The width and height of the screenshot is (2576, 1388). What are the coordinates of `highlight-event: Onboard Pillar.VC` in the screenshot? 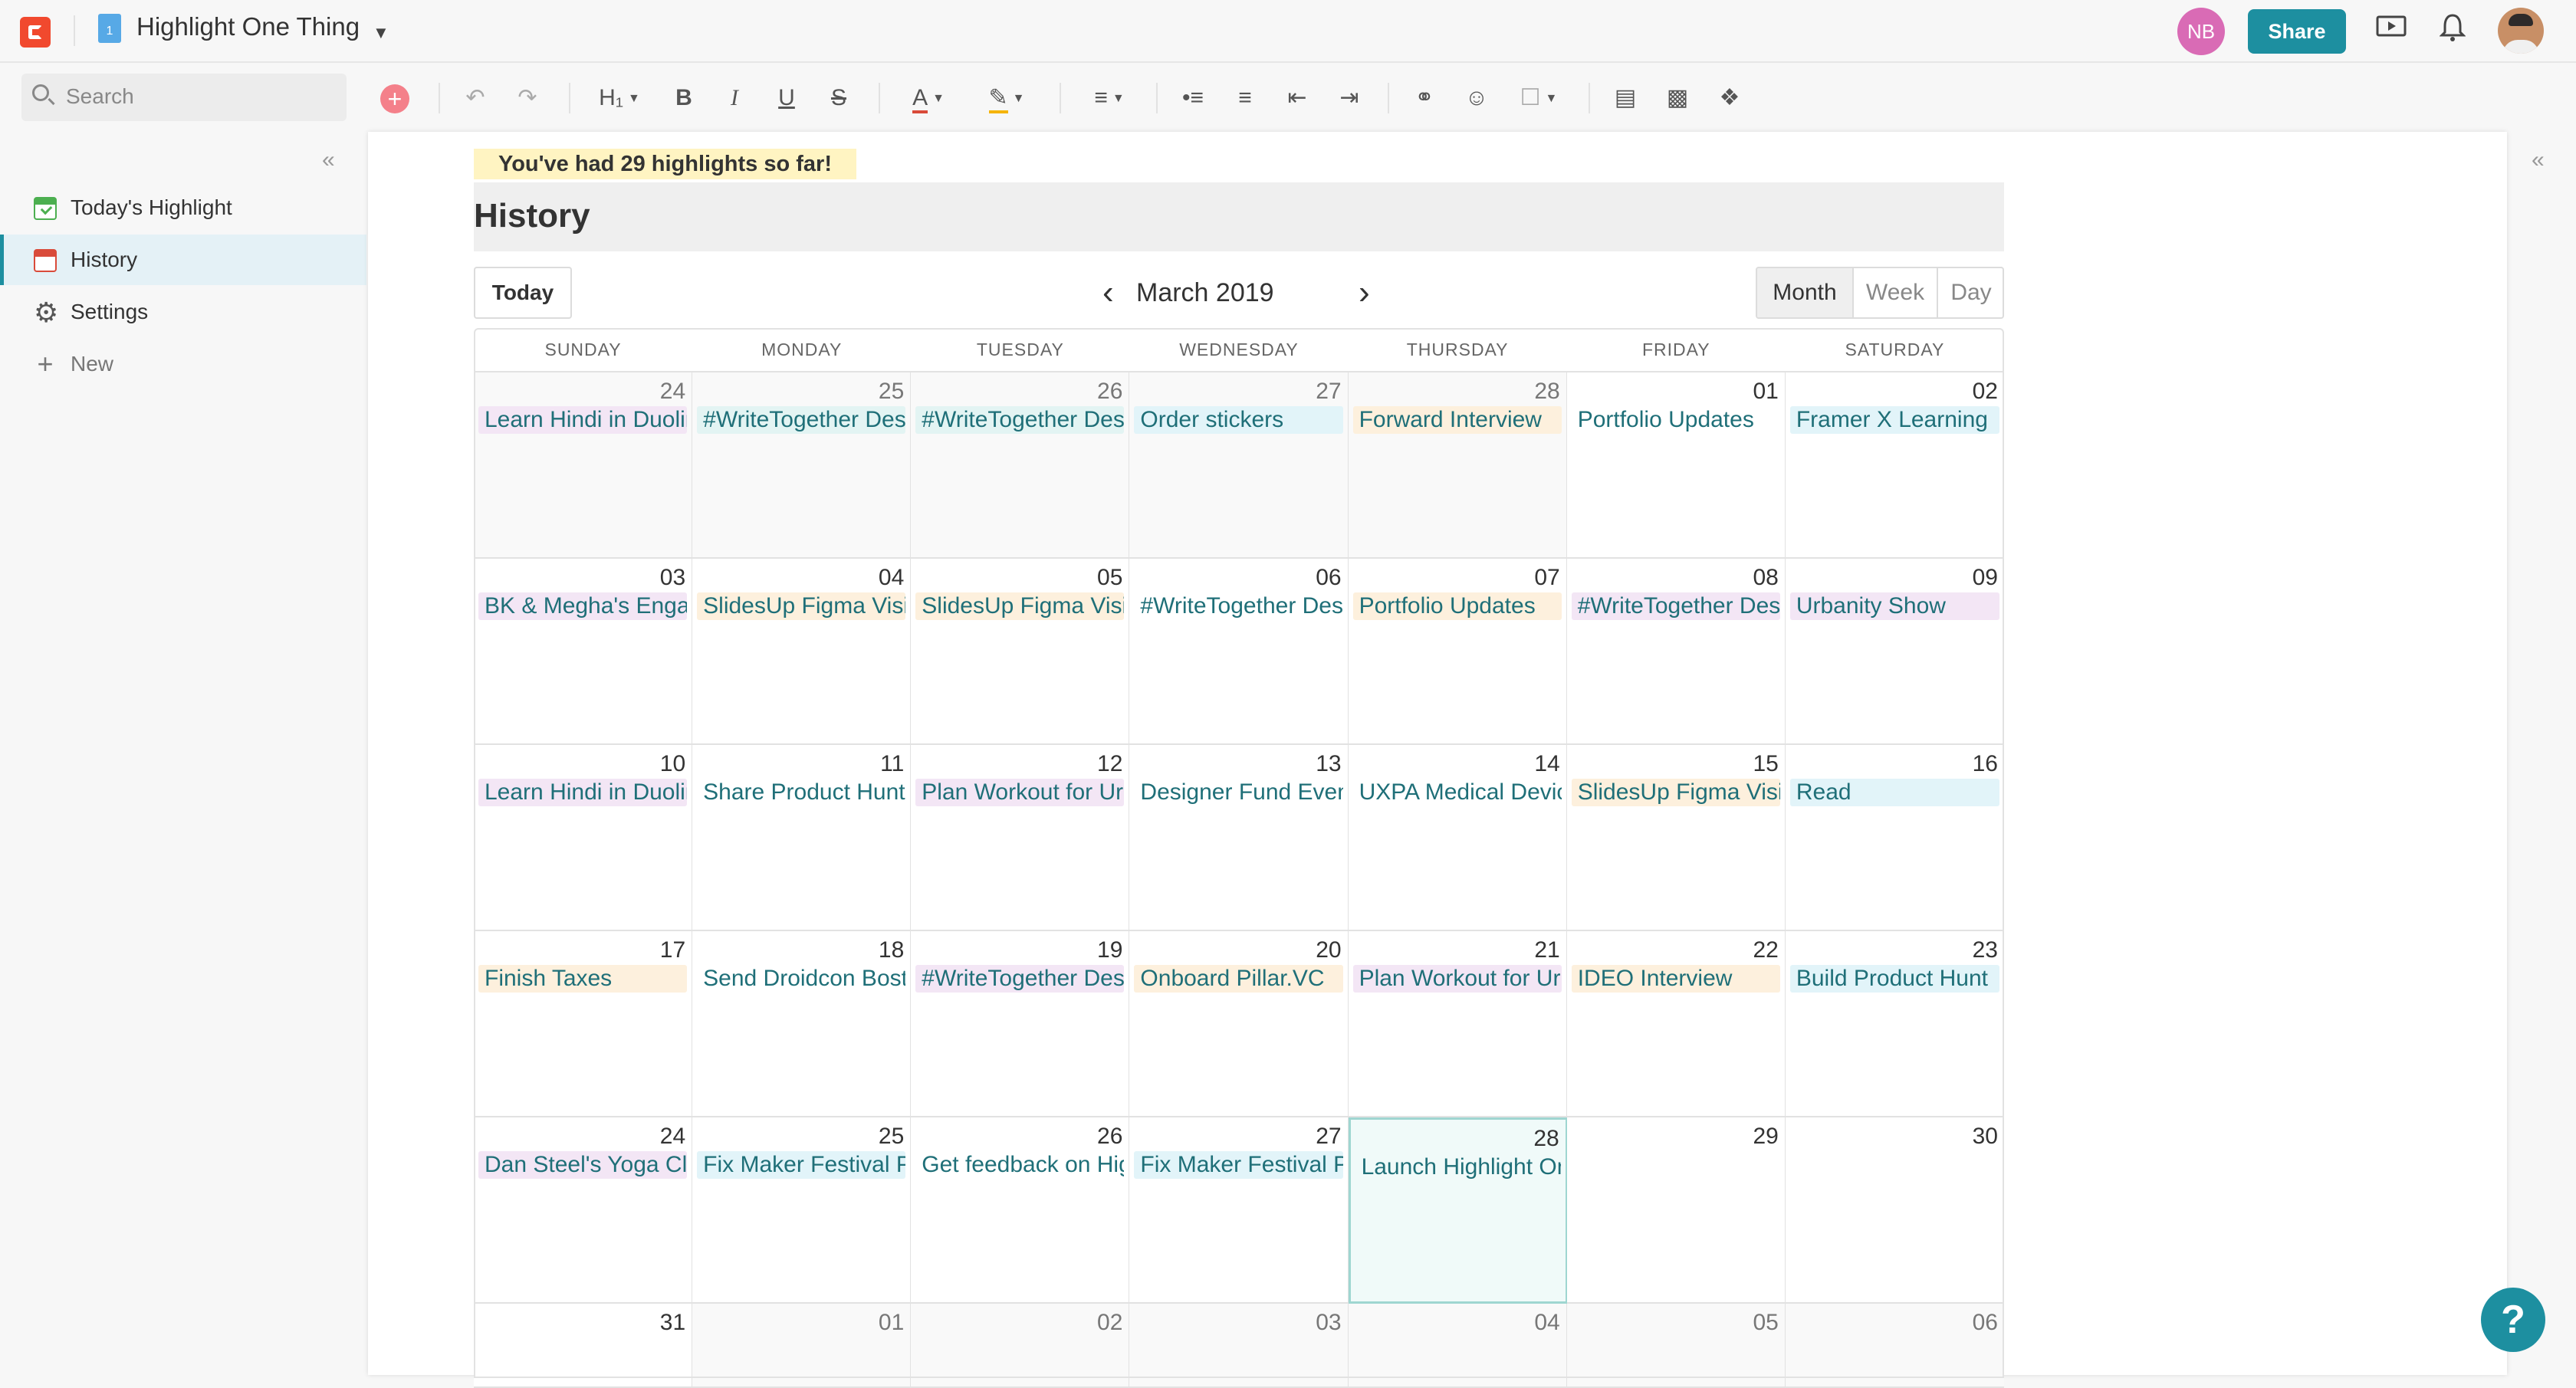 It's located at (1239, 979).